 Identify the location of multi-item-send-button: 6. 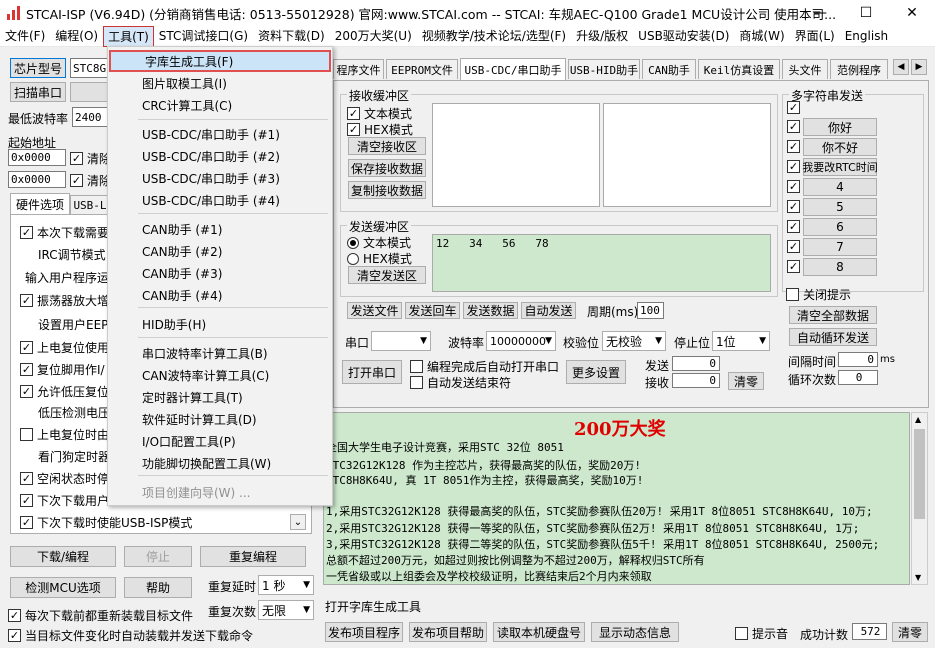
(840, 227).